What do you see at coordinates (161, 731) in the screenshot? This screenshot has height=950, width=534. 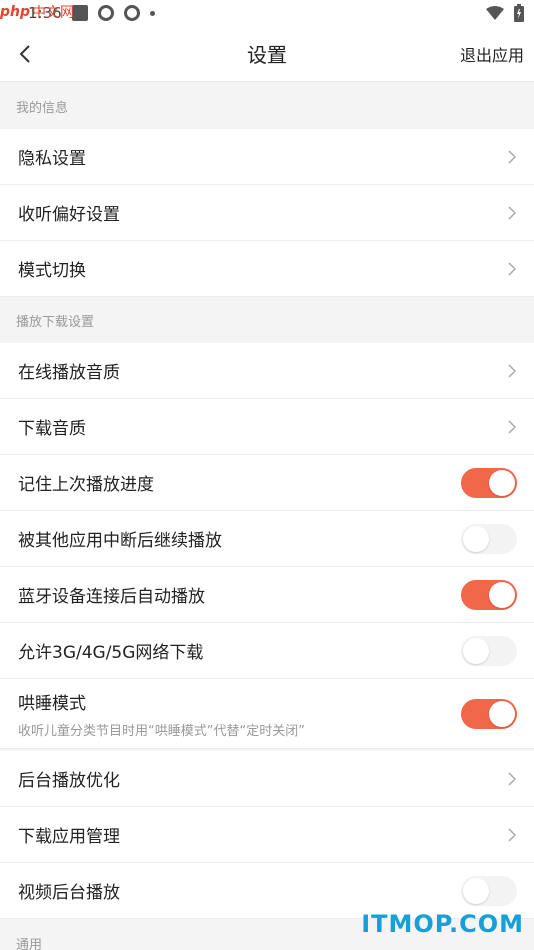 I see `row-sublabel: 收听儿童分类节目时用“哄睡模式”代替“定时关闭”` at bounding box center [161, 731].